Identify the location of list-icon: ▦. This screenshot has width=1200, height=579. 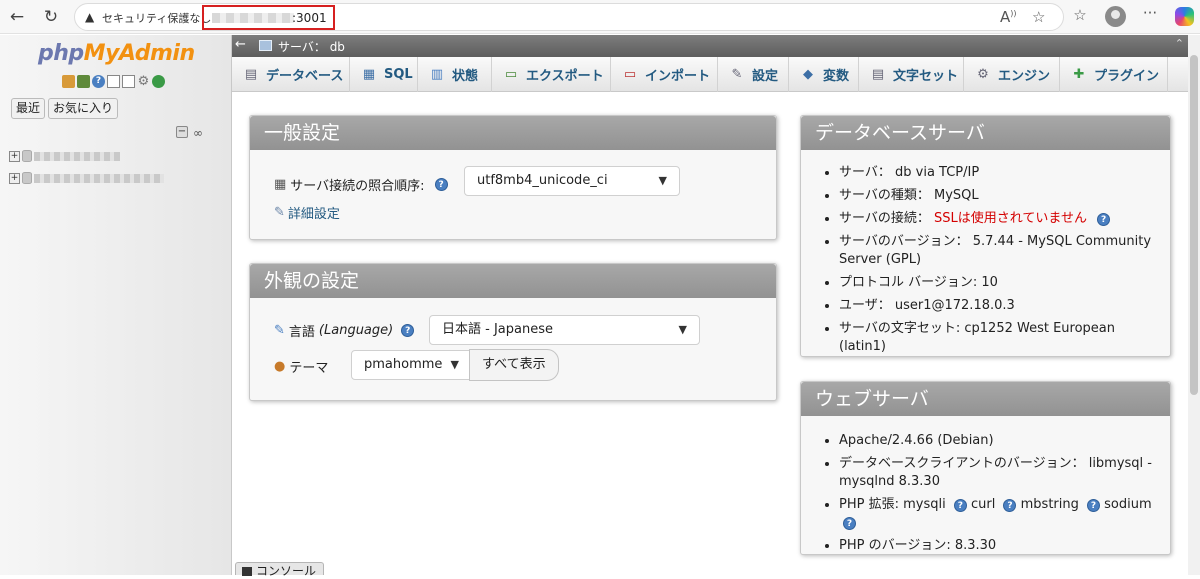
(280, 184).